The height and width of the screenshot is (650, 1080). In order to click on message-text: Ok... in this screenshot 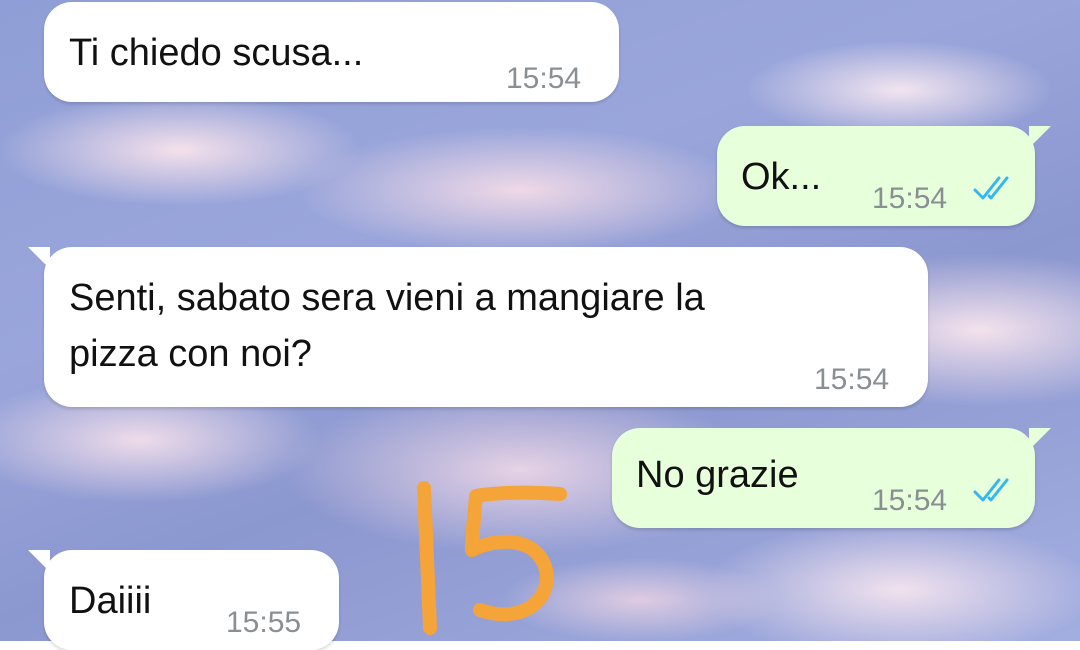, I will do `click(781, 177)`.